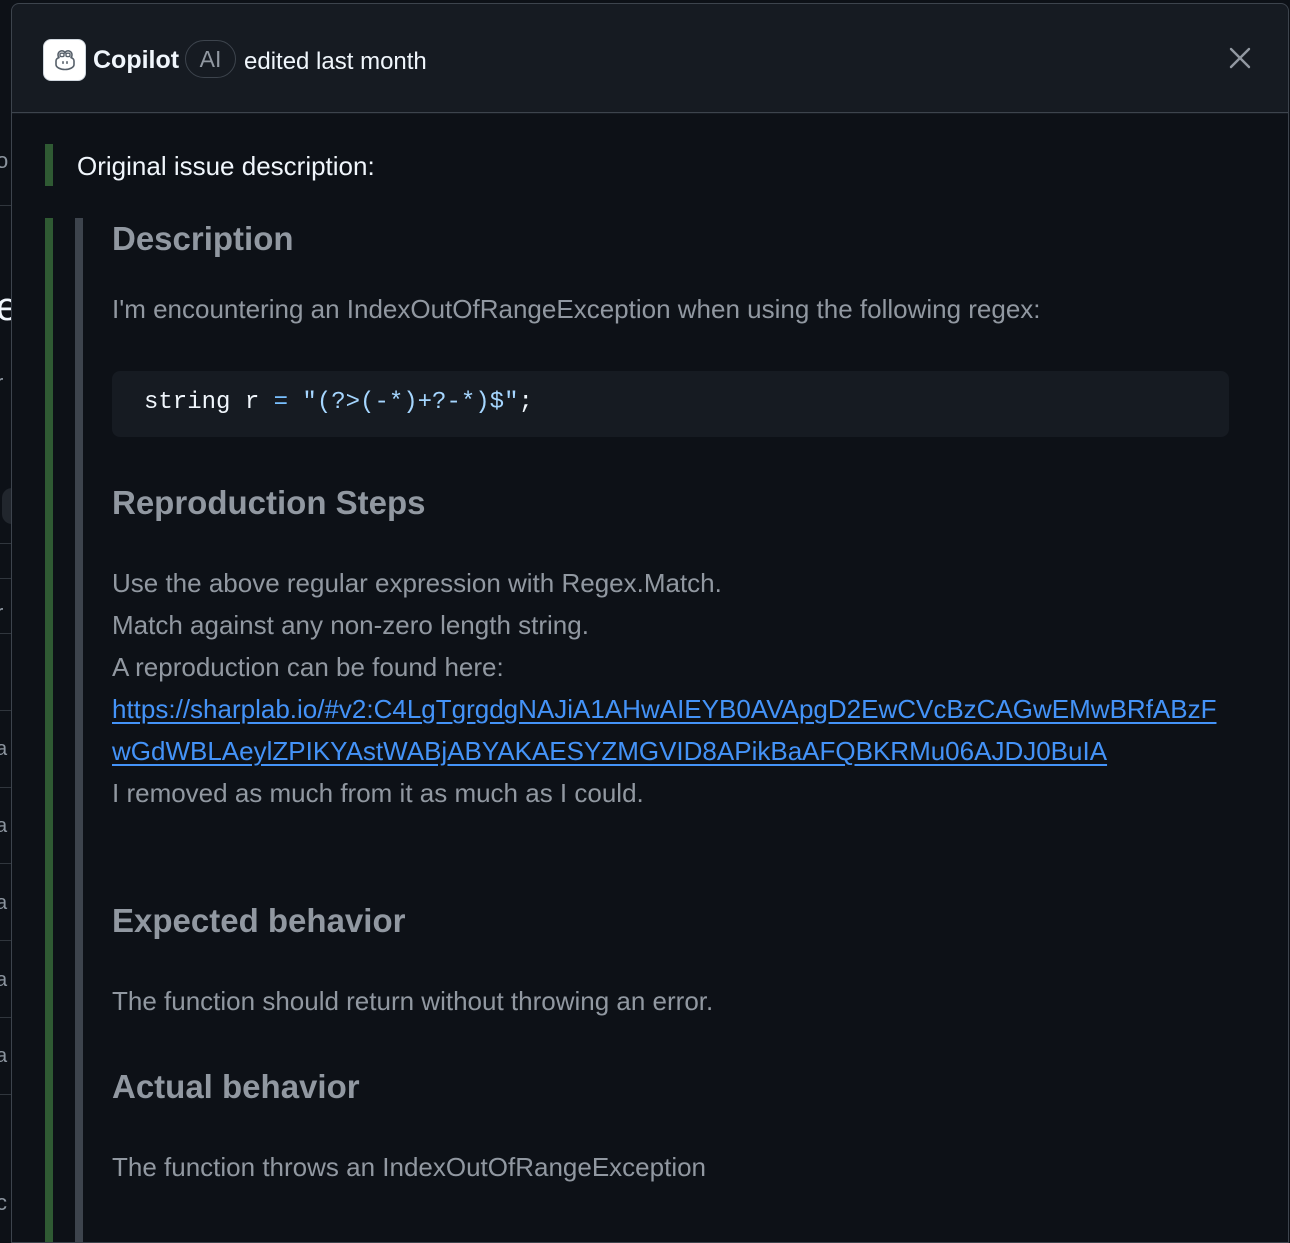 This screenshot has width=1290, height=1243. What do you see at coordinates (79, 730) in the screenshot?
I see `nested-blockquote-border` at bounding box center [79, 730].